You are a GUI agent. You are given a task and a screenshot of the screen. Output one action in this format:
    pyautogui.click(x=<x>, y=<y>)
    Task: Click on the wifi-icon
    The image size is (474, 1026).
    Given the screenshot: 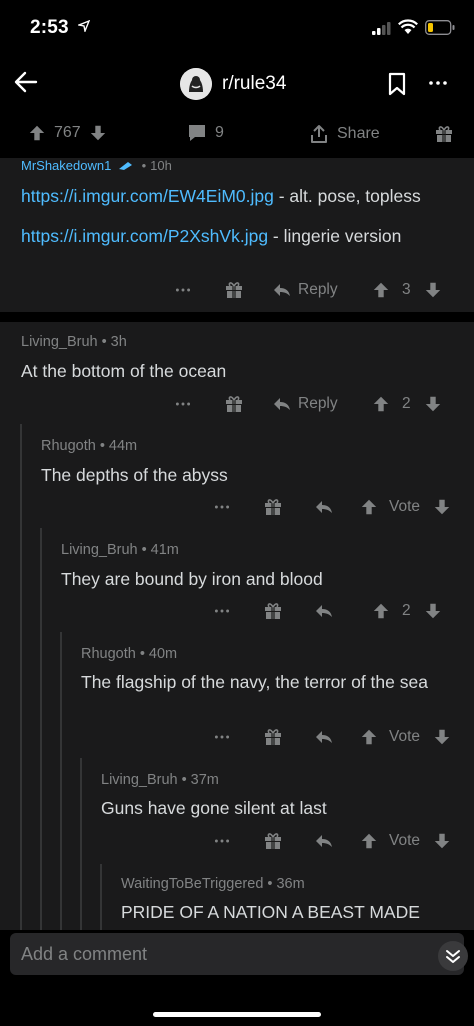 What is the action you would take?
    pyautogui.click(x=408, y=26)
    